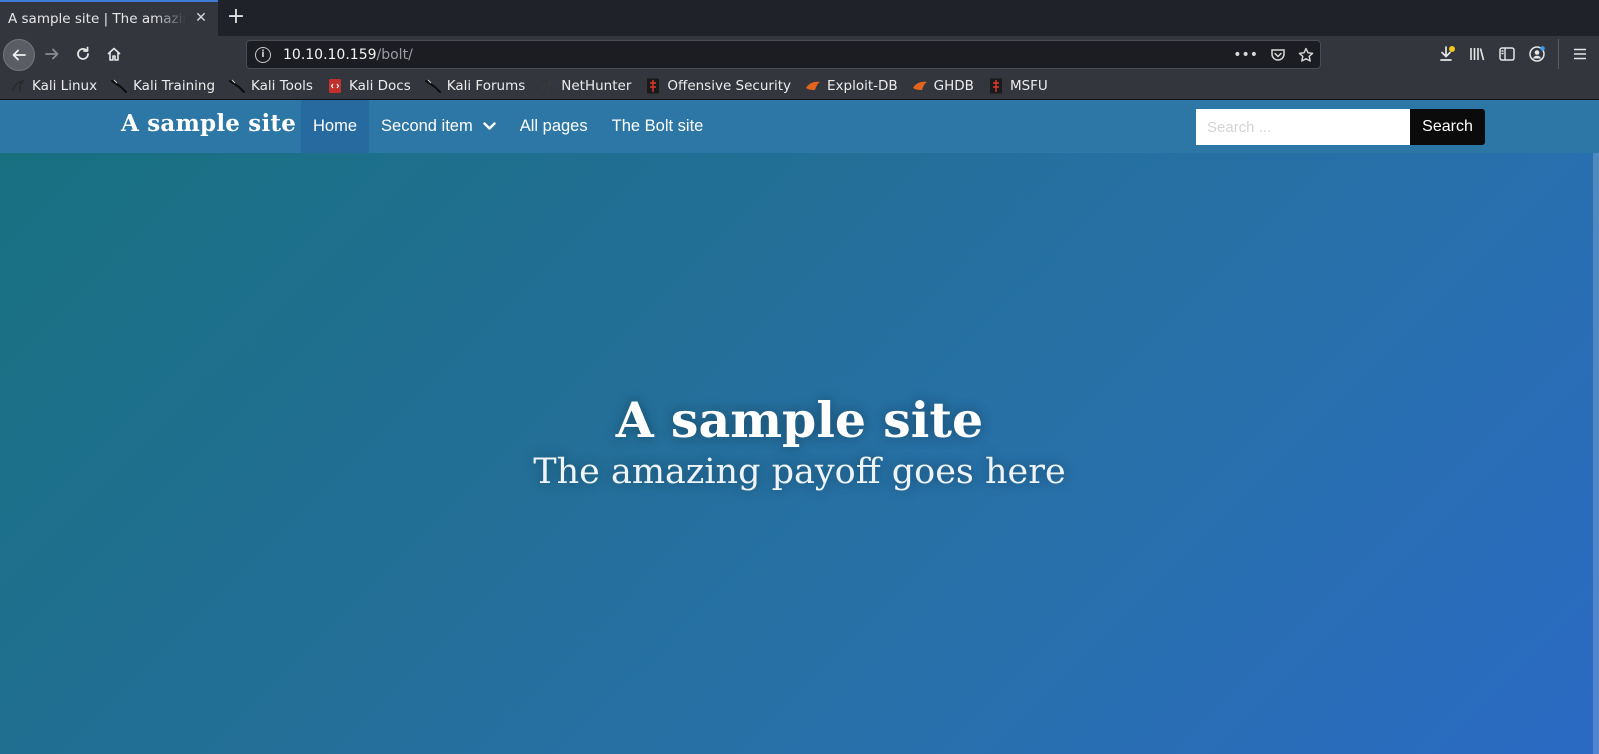 This screenshot has height=754, width=1599. What do you see at coordinates (236, 17) in the screenshot?
I see `new-tab-button: +` at bounding box center [236, 17].